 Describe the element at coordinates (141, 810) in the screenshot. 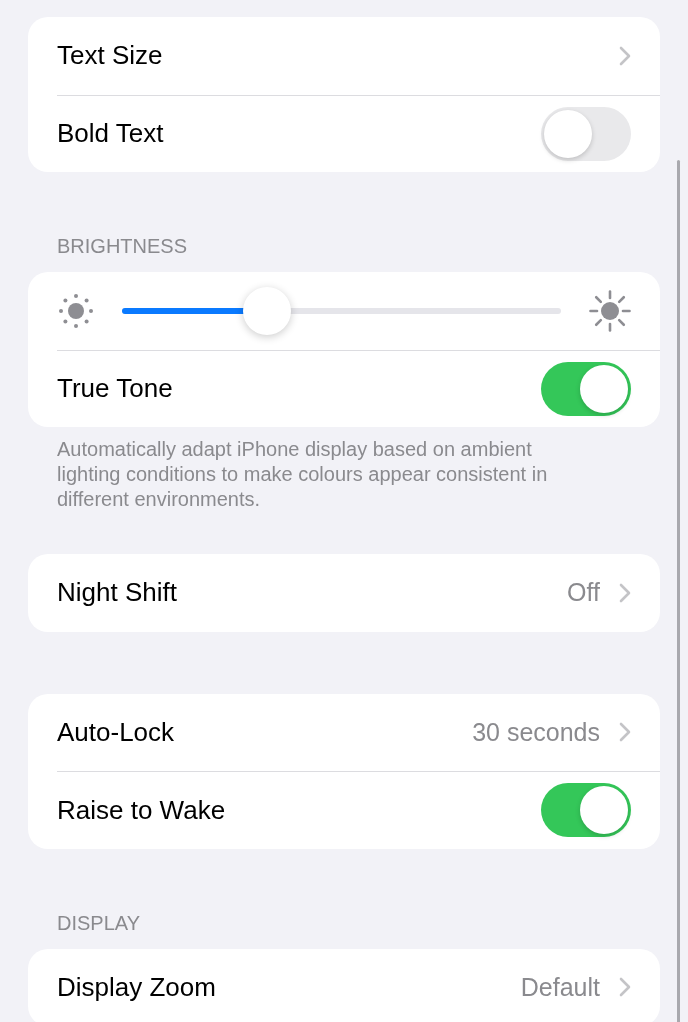

I see `setting-label: Raise to Wake` at that location.